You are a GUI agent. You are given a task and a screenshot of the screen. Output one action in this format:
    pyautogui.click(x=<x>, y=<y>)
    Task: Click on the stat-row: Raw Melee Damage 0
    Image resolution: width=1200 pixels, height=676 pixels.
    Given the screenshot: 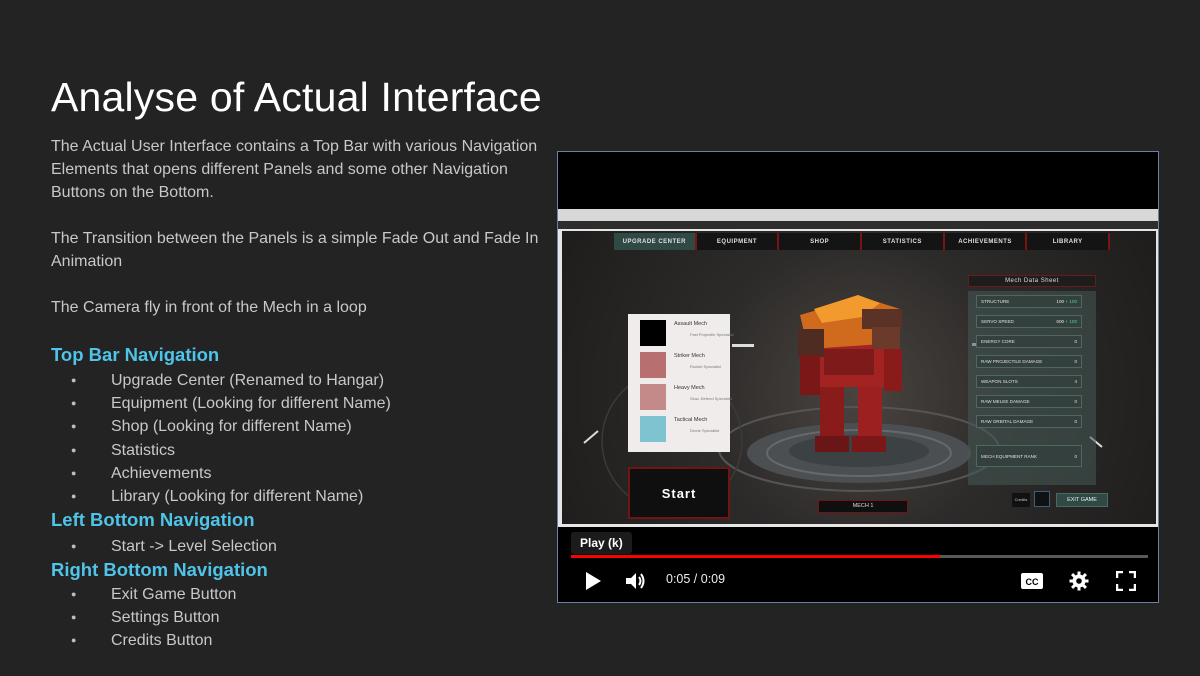 What is the action you would take?
    pyautogui.click(x=1029, y=401)
    